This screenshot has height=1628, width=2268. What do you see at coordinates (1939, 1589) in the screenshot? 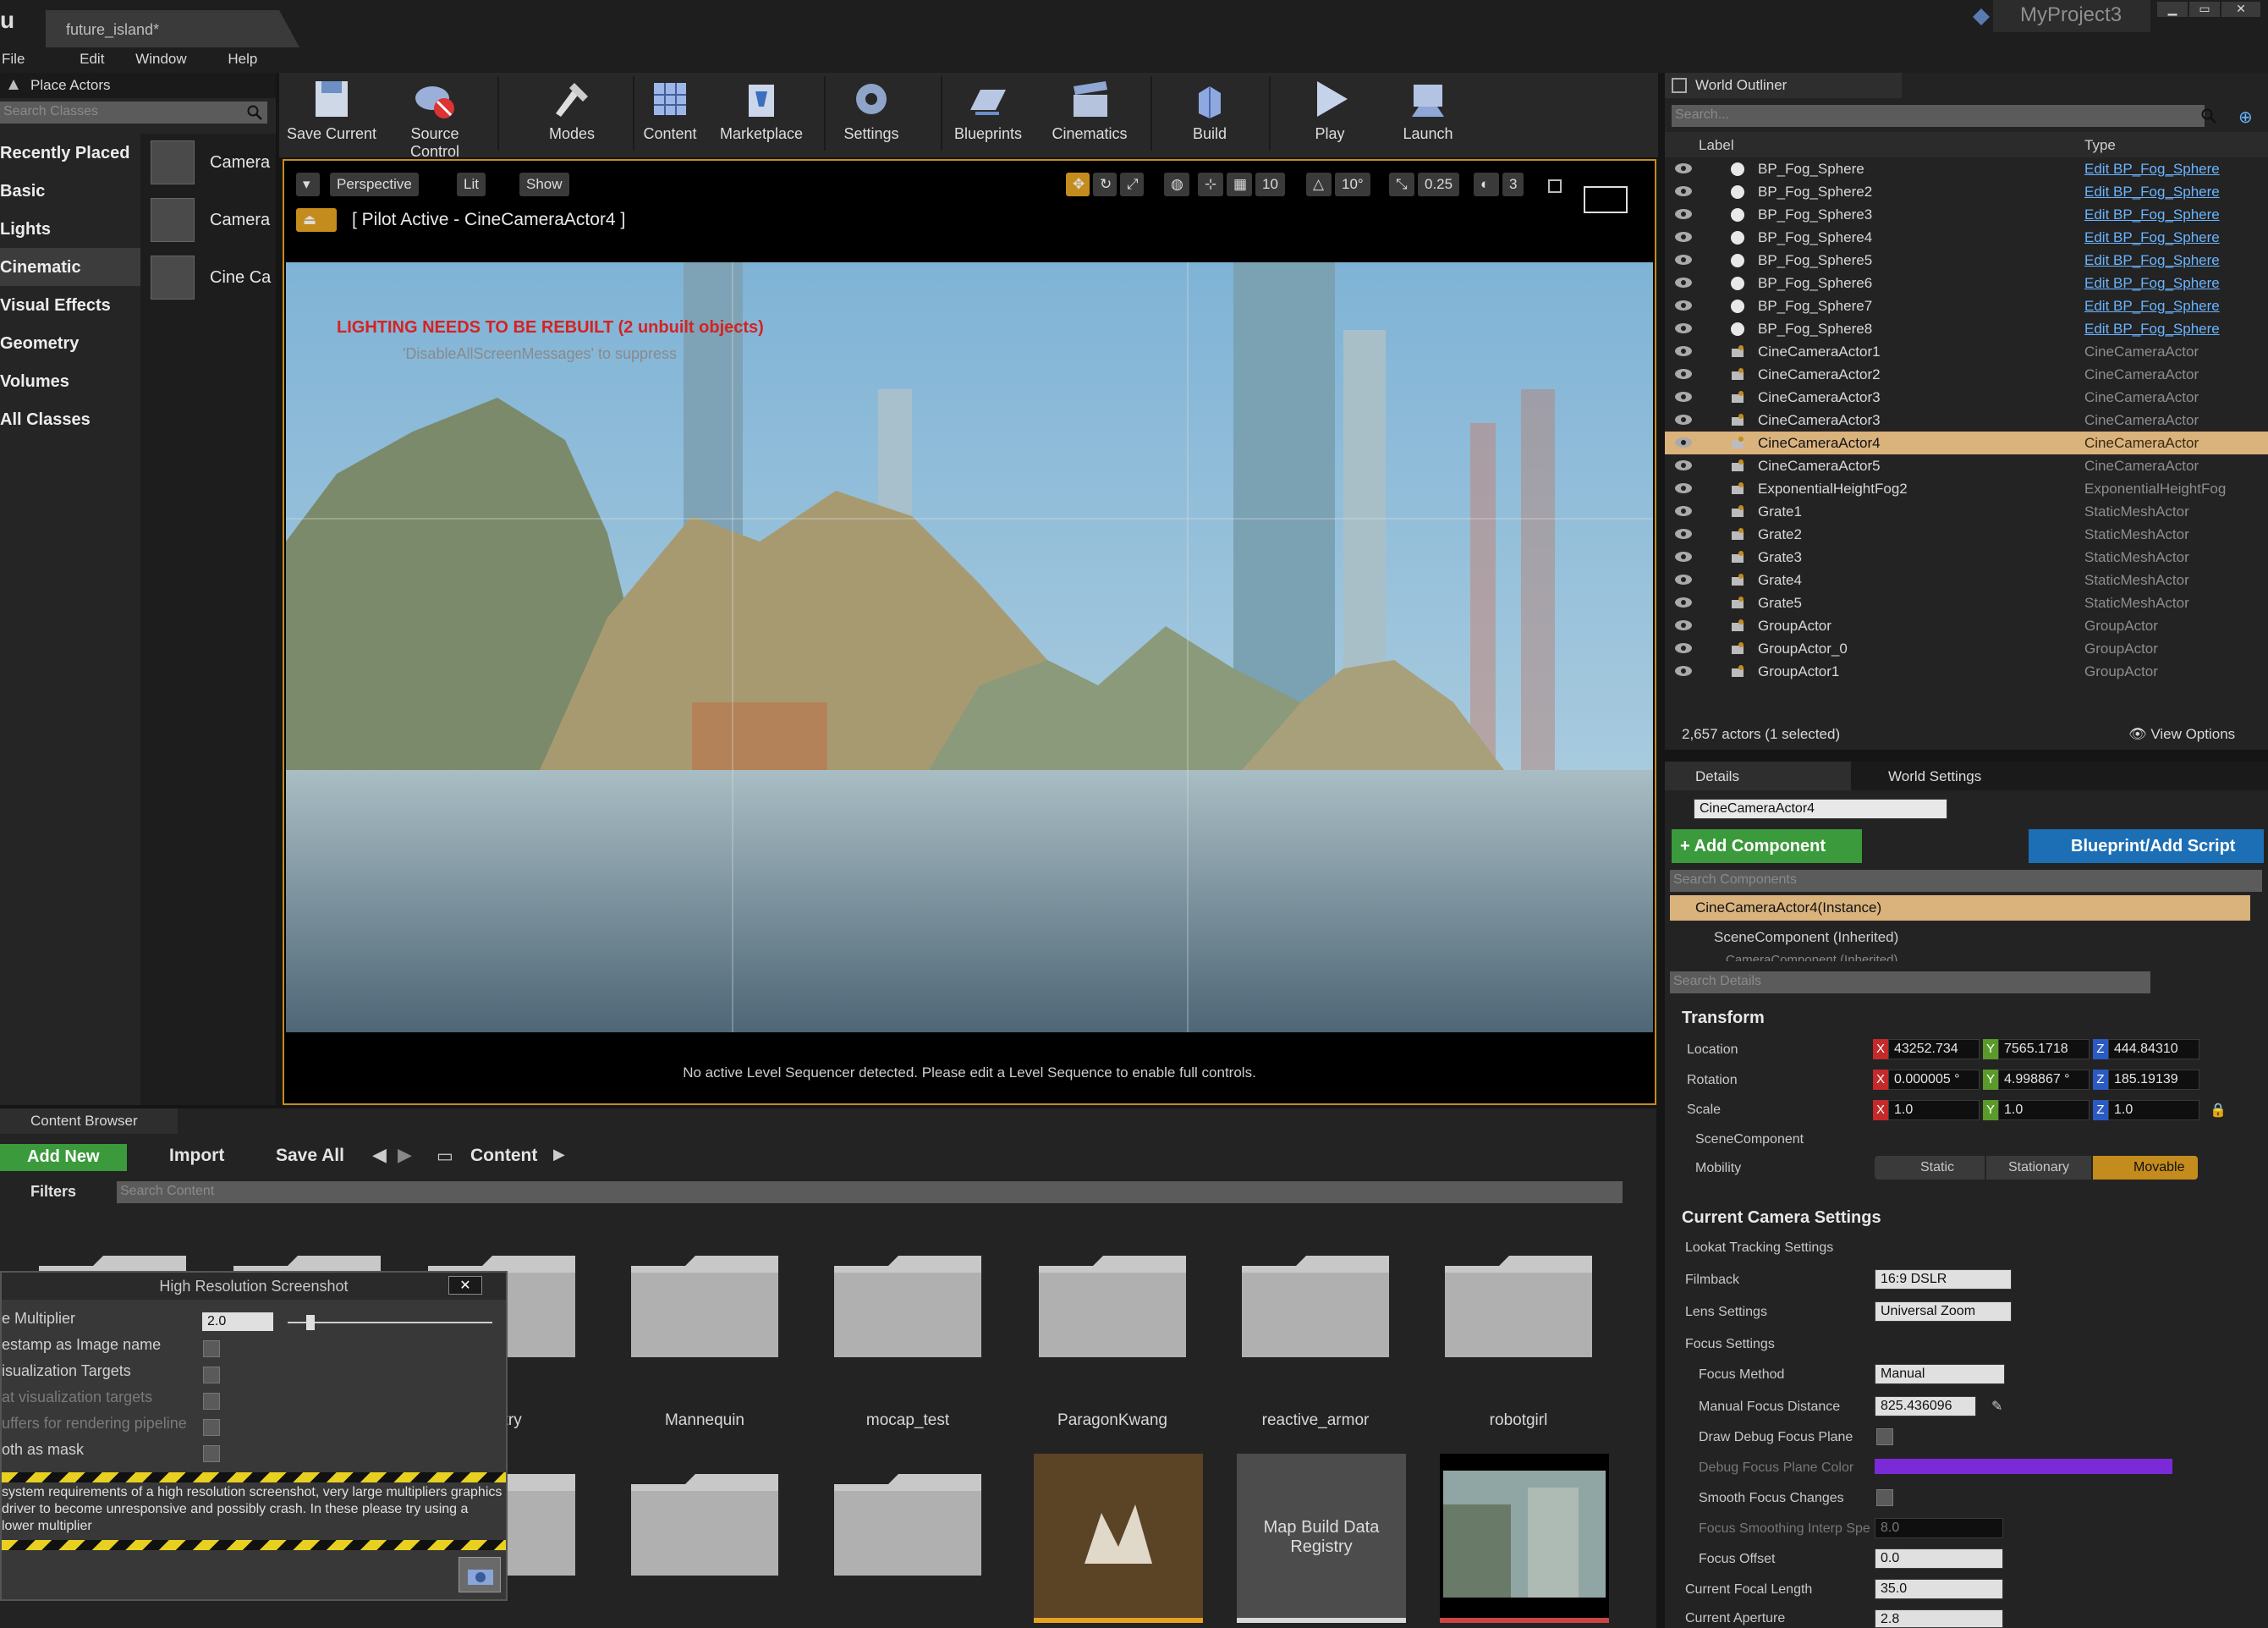
I see `focal-length-field: 35.0` at bounding box center [1939, 1589].